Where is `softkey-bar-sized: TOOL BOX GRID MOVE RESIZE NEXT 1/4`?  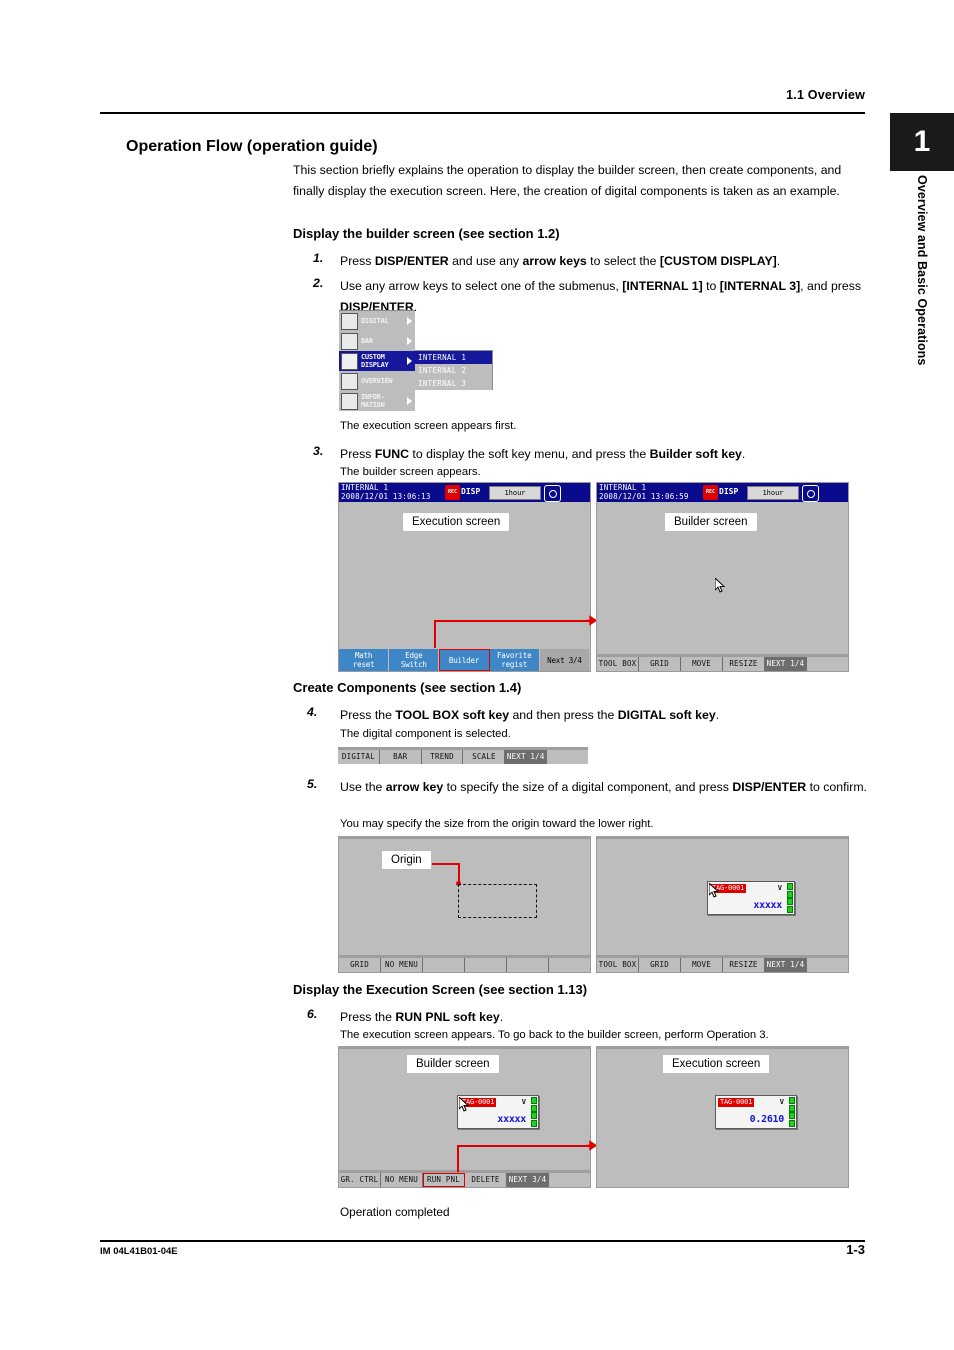 softkey-bar-sized: TOOL BOX GRID MOVE RESIZE NEXT 1/4 is located at coordinates (722, 963).